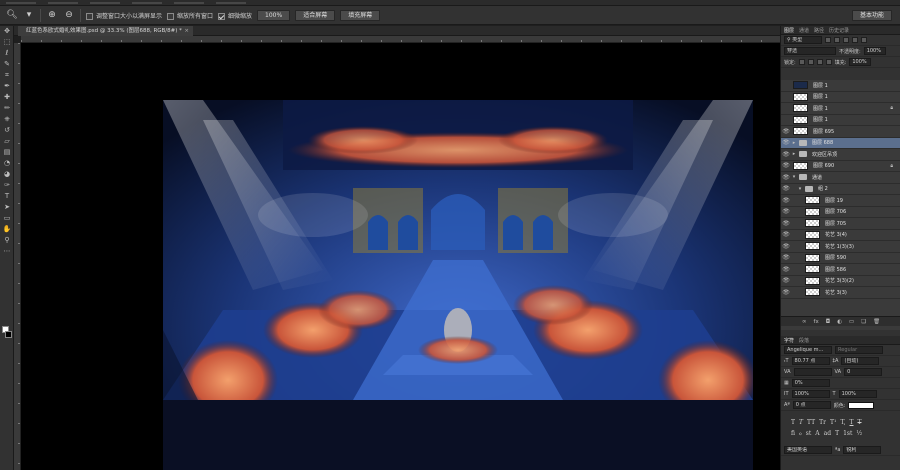 The width and height of the screenshot is (900, 470). What do you see at coordinates (828, 62) in the screenshot?
I see `lock-all-icon` at bounding box center [828, 62].